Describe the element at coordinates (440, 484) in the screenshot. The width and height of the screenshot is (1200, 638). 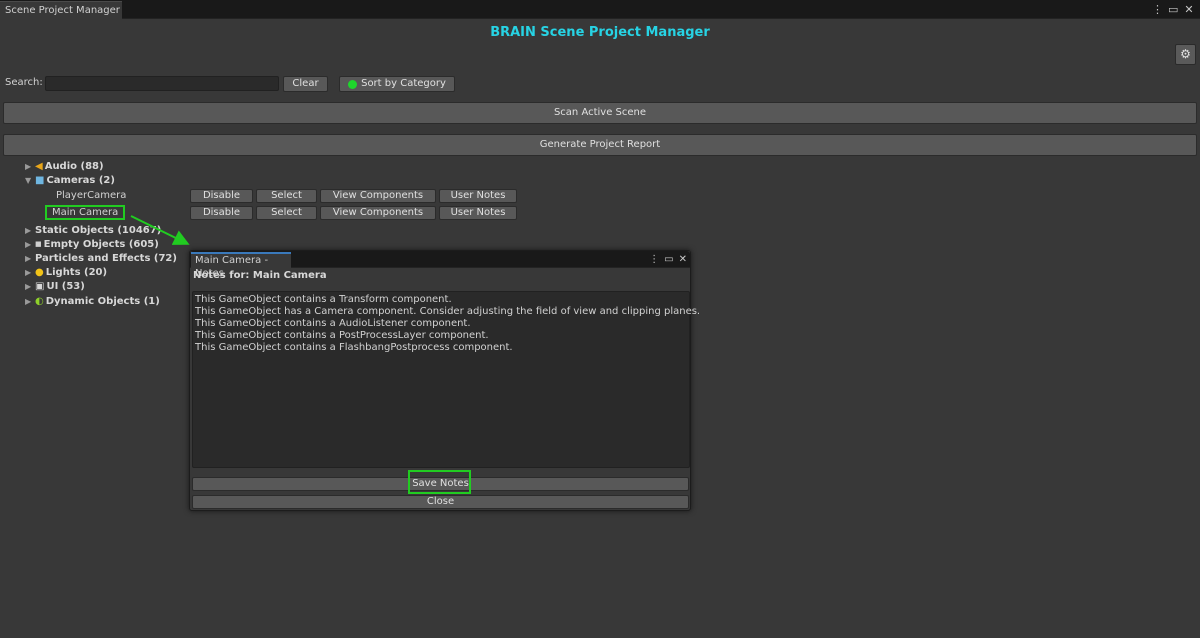
I see `save-notes-button: Save Notes` at that location.